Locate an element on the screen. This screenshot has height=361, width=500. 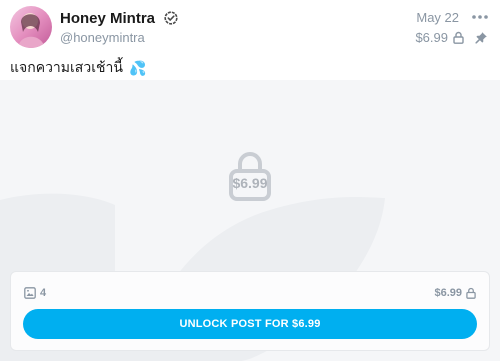
post-header: Honey Mintra @honeymintra May 22 $6.99 is located at coordinates (250, 28).